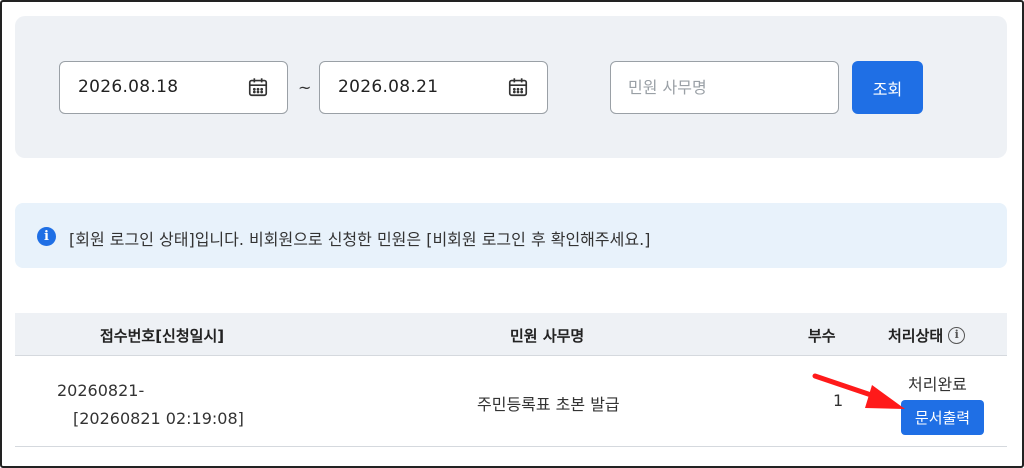 Image resolution: width=1024 pixels, height=468 pixels. Describe the element at coordinates (388, 87) in the screenshot. I see `end-date-value: 2026.08.21` at that location.